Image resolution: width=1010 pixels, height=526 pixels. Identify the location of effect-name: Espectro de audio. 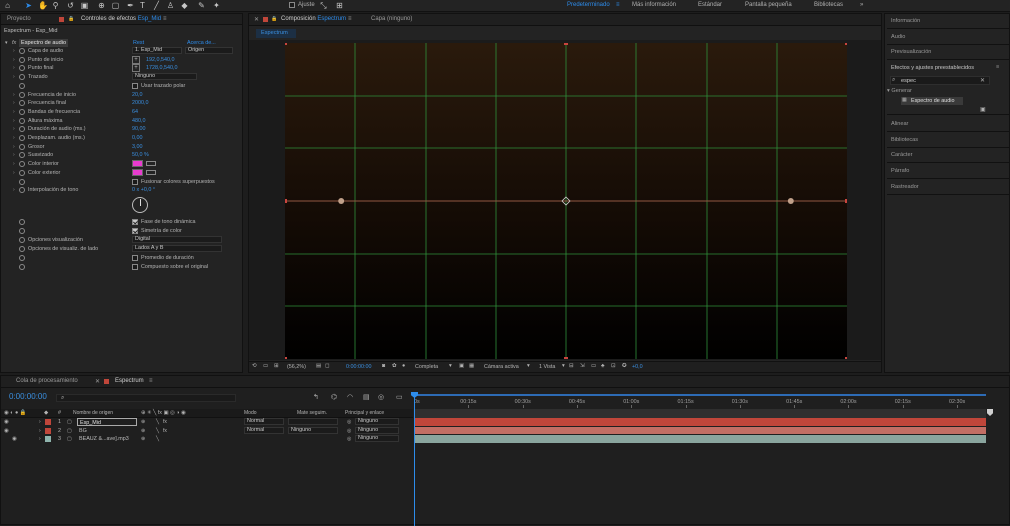
(44, 43).